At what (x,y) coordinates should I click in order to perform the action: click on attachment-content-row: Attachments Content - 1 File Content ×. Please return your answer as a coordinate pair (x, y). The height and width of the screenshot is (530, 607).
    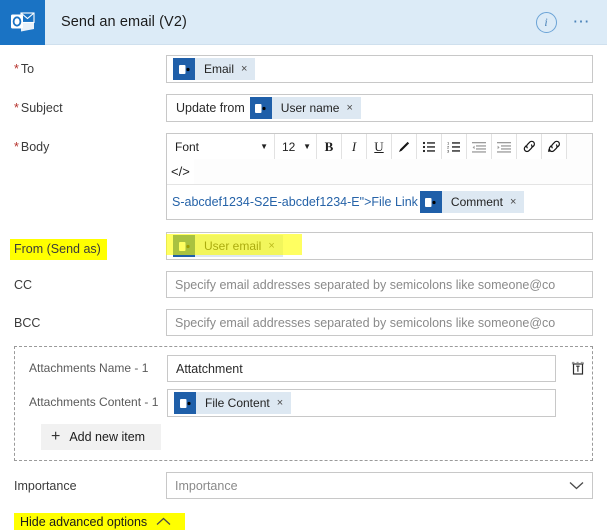
    Looking at the image, I should click on (303, 403).